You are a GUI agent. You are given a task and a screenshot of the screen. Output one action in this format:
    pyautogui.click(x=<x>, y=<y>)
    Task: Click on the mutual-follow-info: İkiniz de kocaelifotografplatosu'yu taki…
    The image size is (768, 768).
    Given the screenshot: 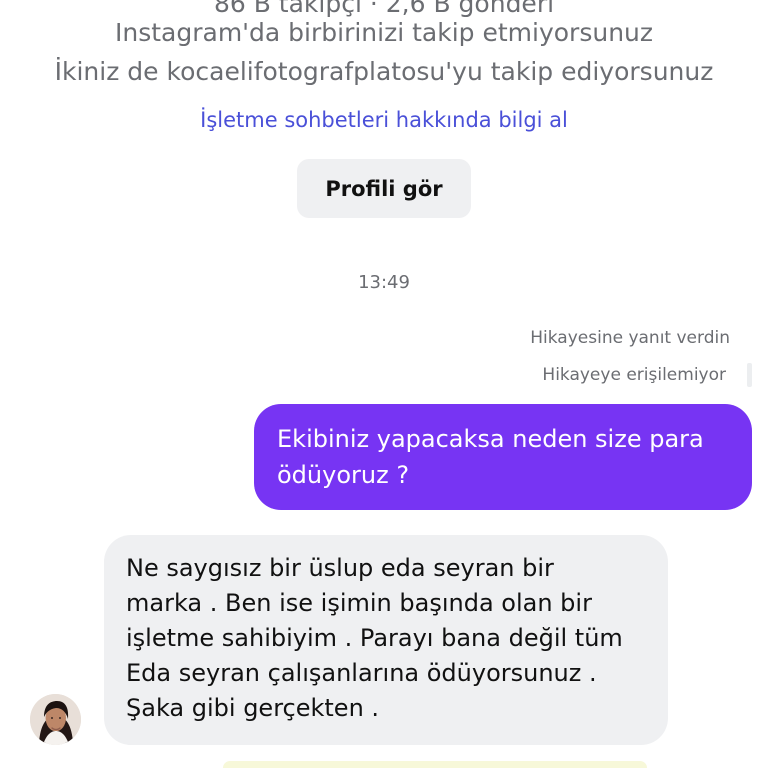 What is the action you would take?
    pyautogui.click(x=384, y=71)
    